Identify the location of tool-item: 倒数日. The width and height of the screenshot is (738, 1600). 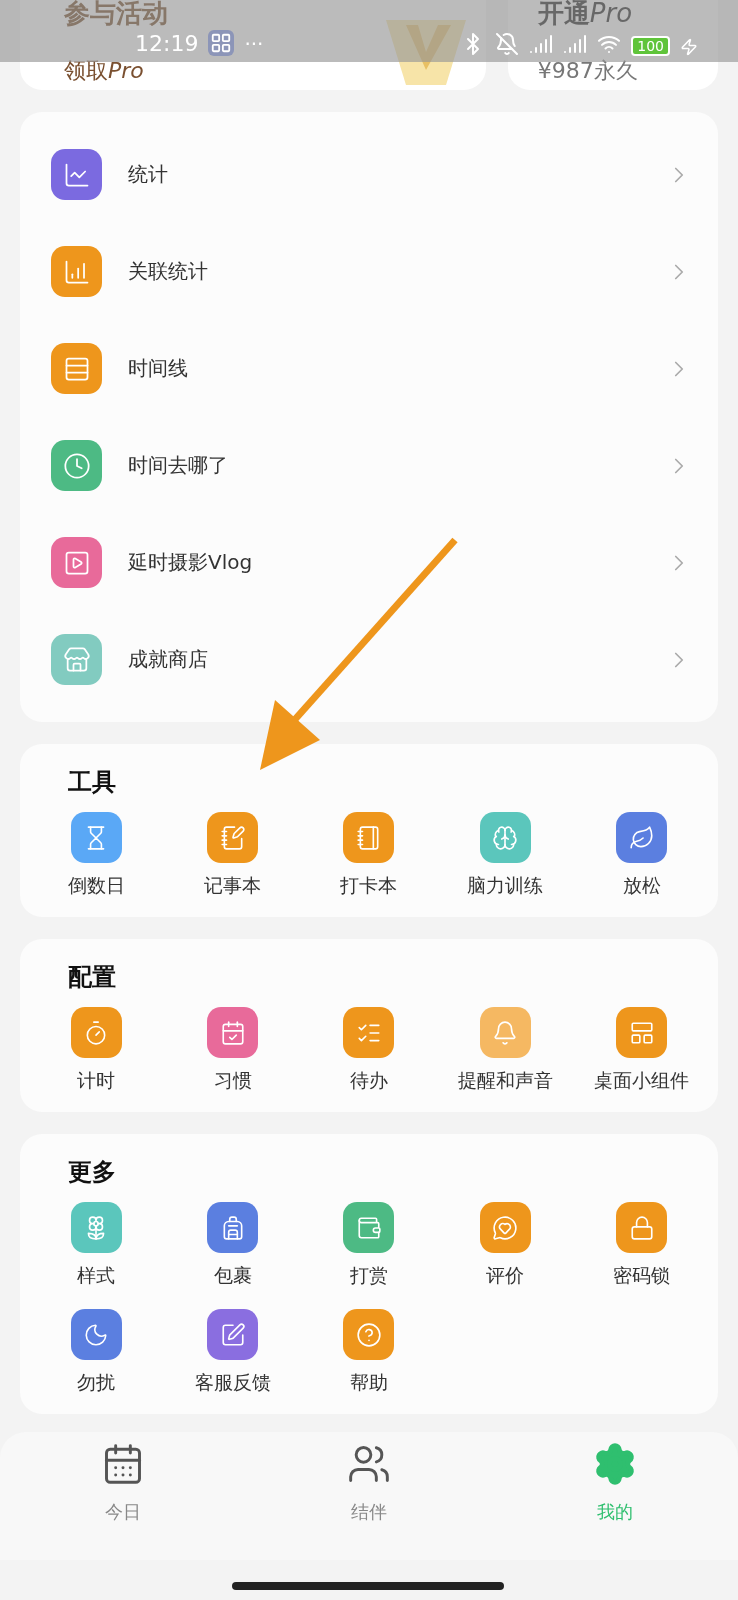
(96, 855).